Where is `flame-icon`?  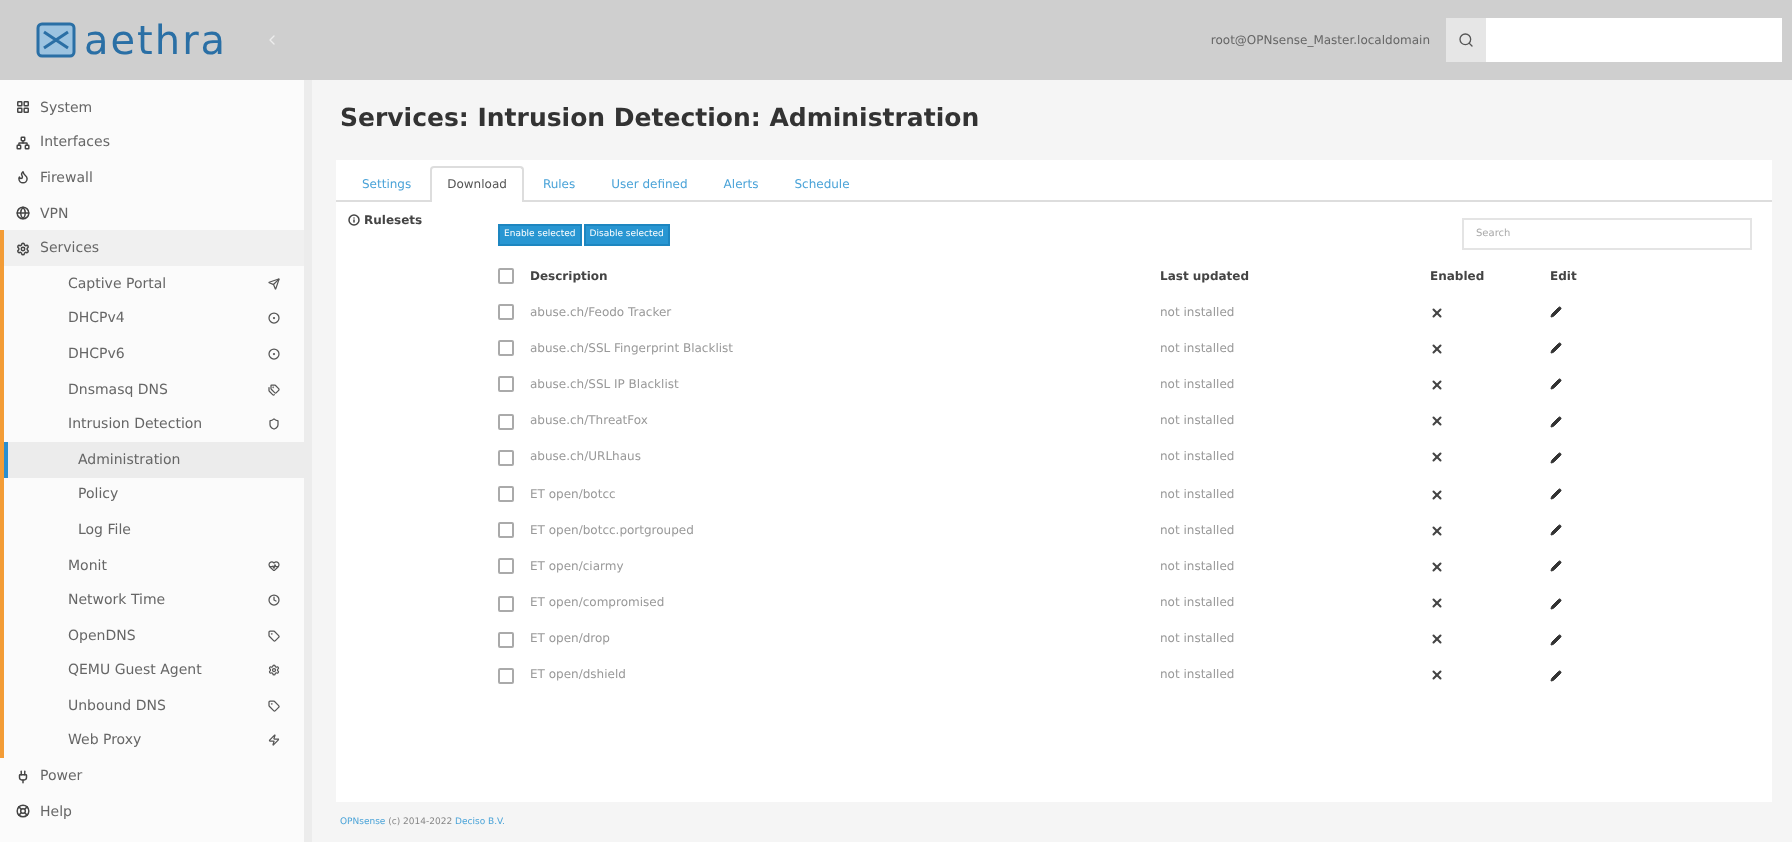 flame-icon is located at coordinates (23, 177).